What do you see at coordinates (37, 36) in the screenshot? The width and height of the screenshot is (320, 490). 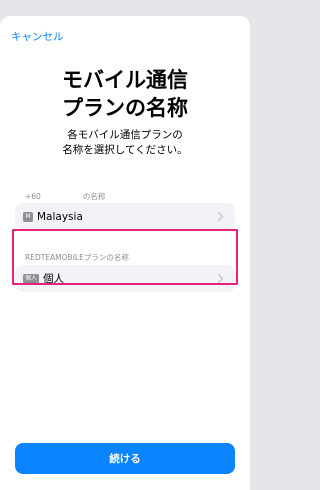 I see `cancel-button: キャンセル` at bounding box center [37, 36].